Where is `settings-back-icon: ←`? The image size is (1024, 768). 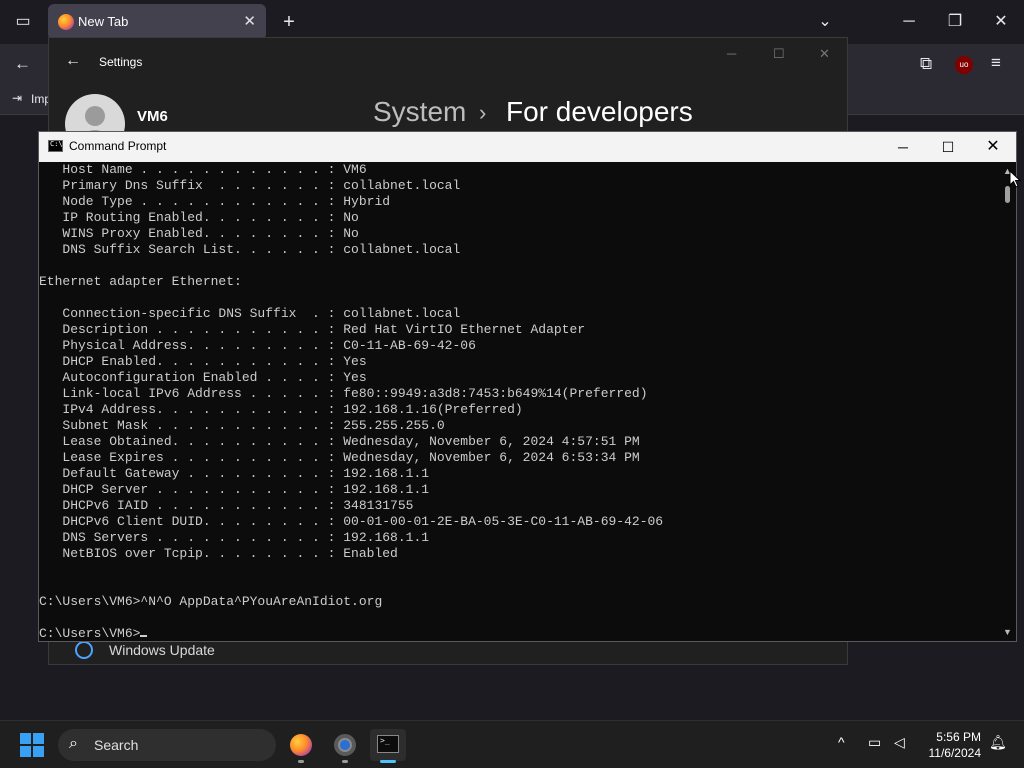
settings-back-icon: ← is located at coordinates (73, 61).